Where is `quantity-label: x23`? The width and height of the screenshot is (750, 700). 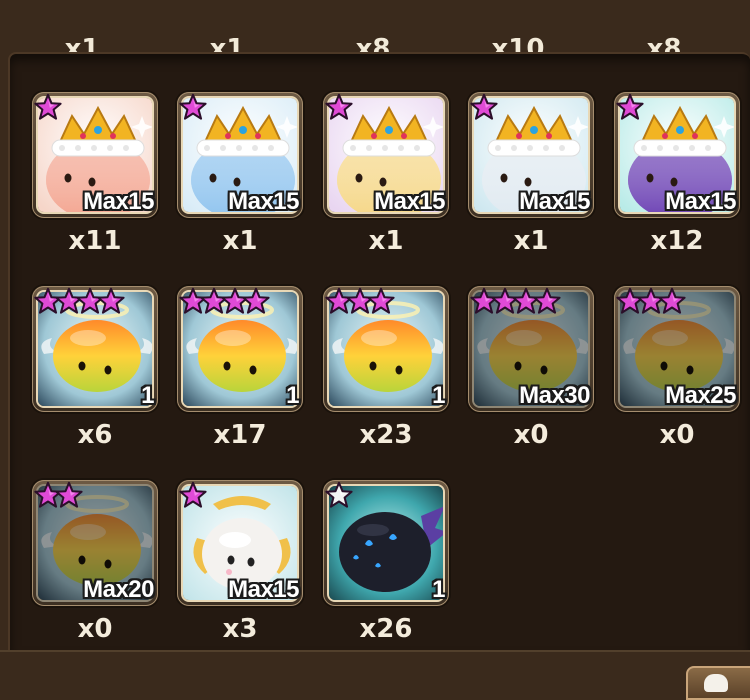 quantity-label: x23 is located at coordinates (386, 435).